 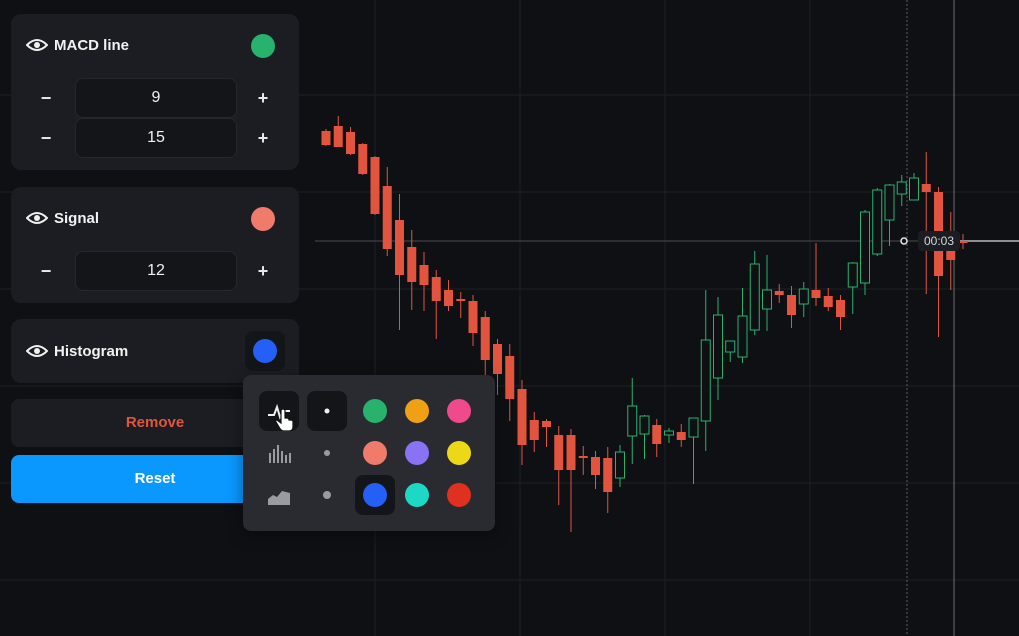 I want to click on signal-title: Signal, so click(x=77, y=218).